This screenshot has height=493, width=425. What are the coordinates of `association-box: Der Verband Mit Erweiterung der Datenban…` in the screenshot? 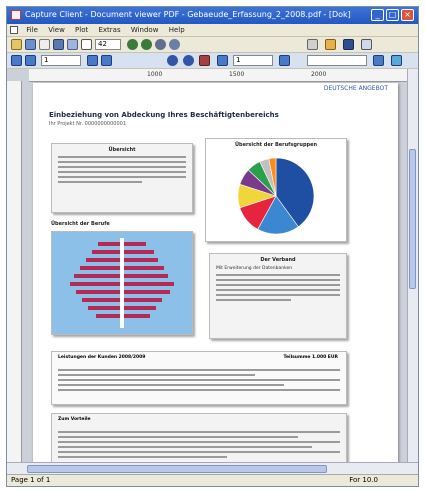 It's located at (278, 296).